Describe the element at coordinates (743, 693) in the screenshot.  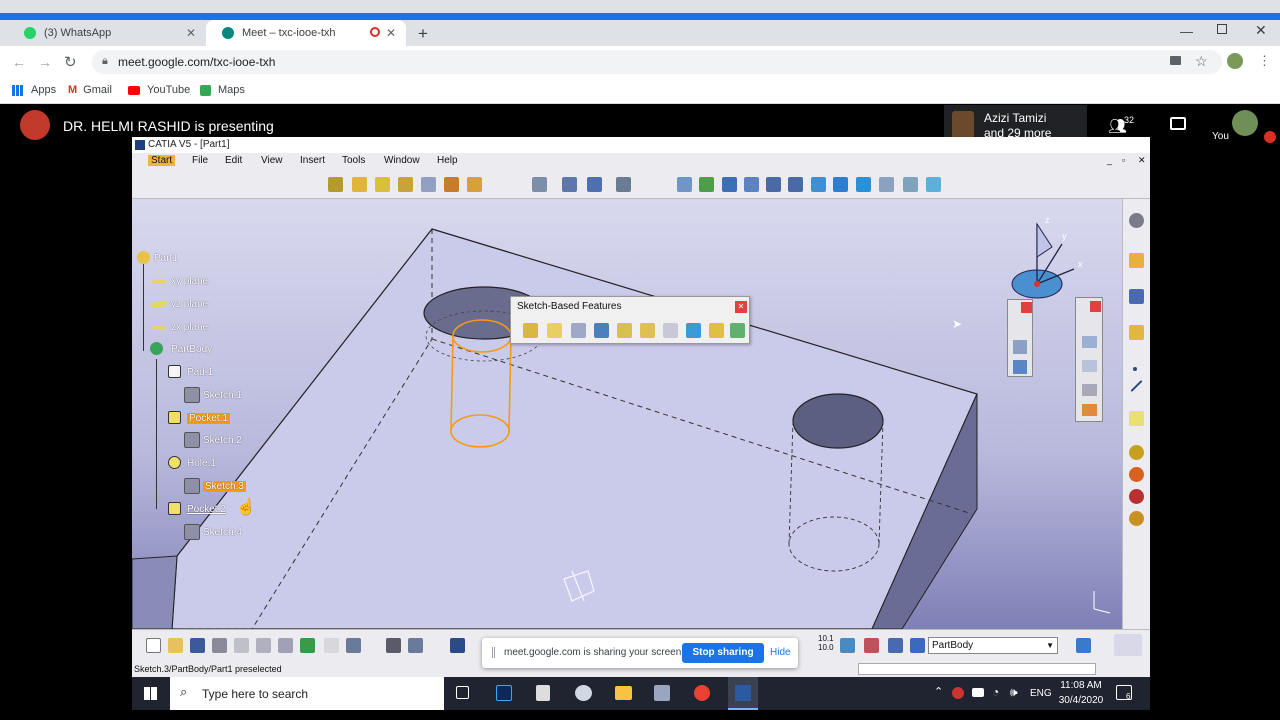
I see `catia-taskbar-button` at that location.